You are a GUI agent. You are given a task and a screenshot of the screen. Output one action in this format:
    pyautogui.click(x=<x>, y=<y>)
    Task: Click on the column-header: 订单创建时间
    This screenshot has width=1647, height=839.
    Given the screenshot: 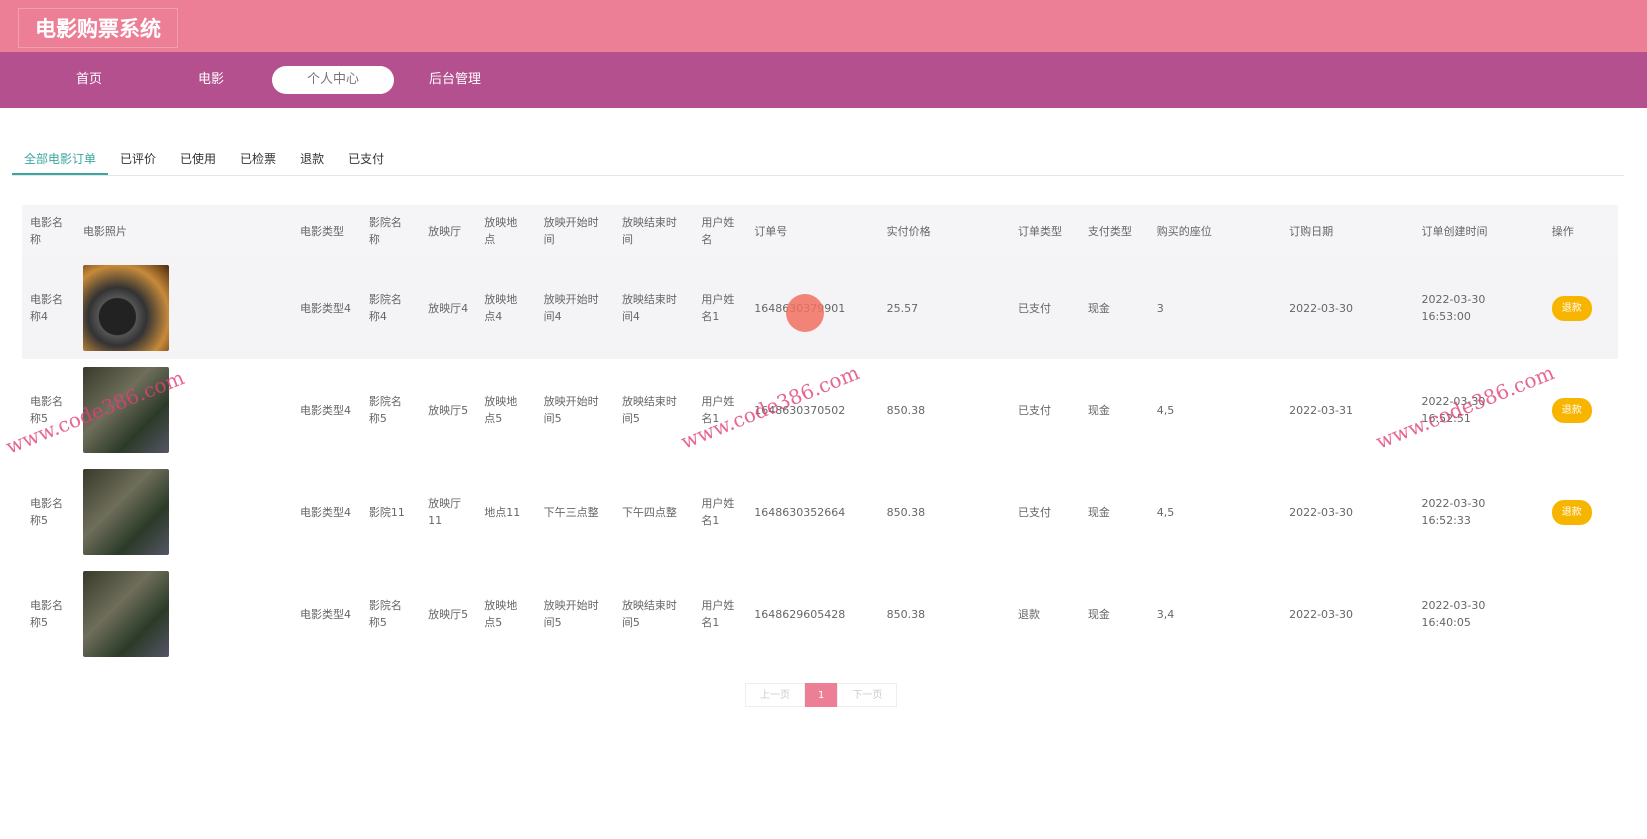 What is the action you would take?
    pyautogui.click(x=1478, y=231)
    